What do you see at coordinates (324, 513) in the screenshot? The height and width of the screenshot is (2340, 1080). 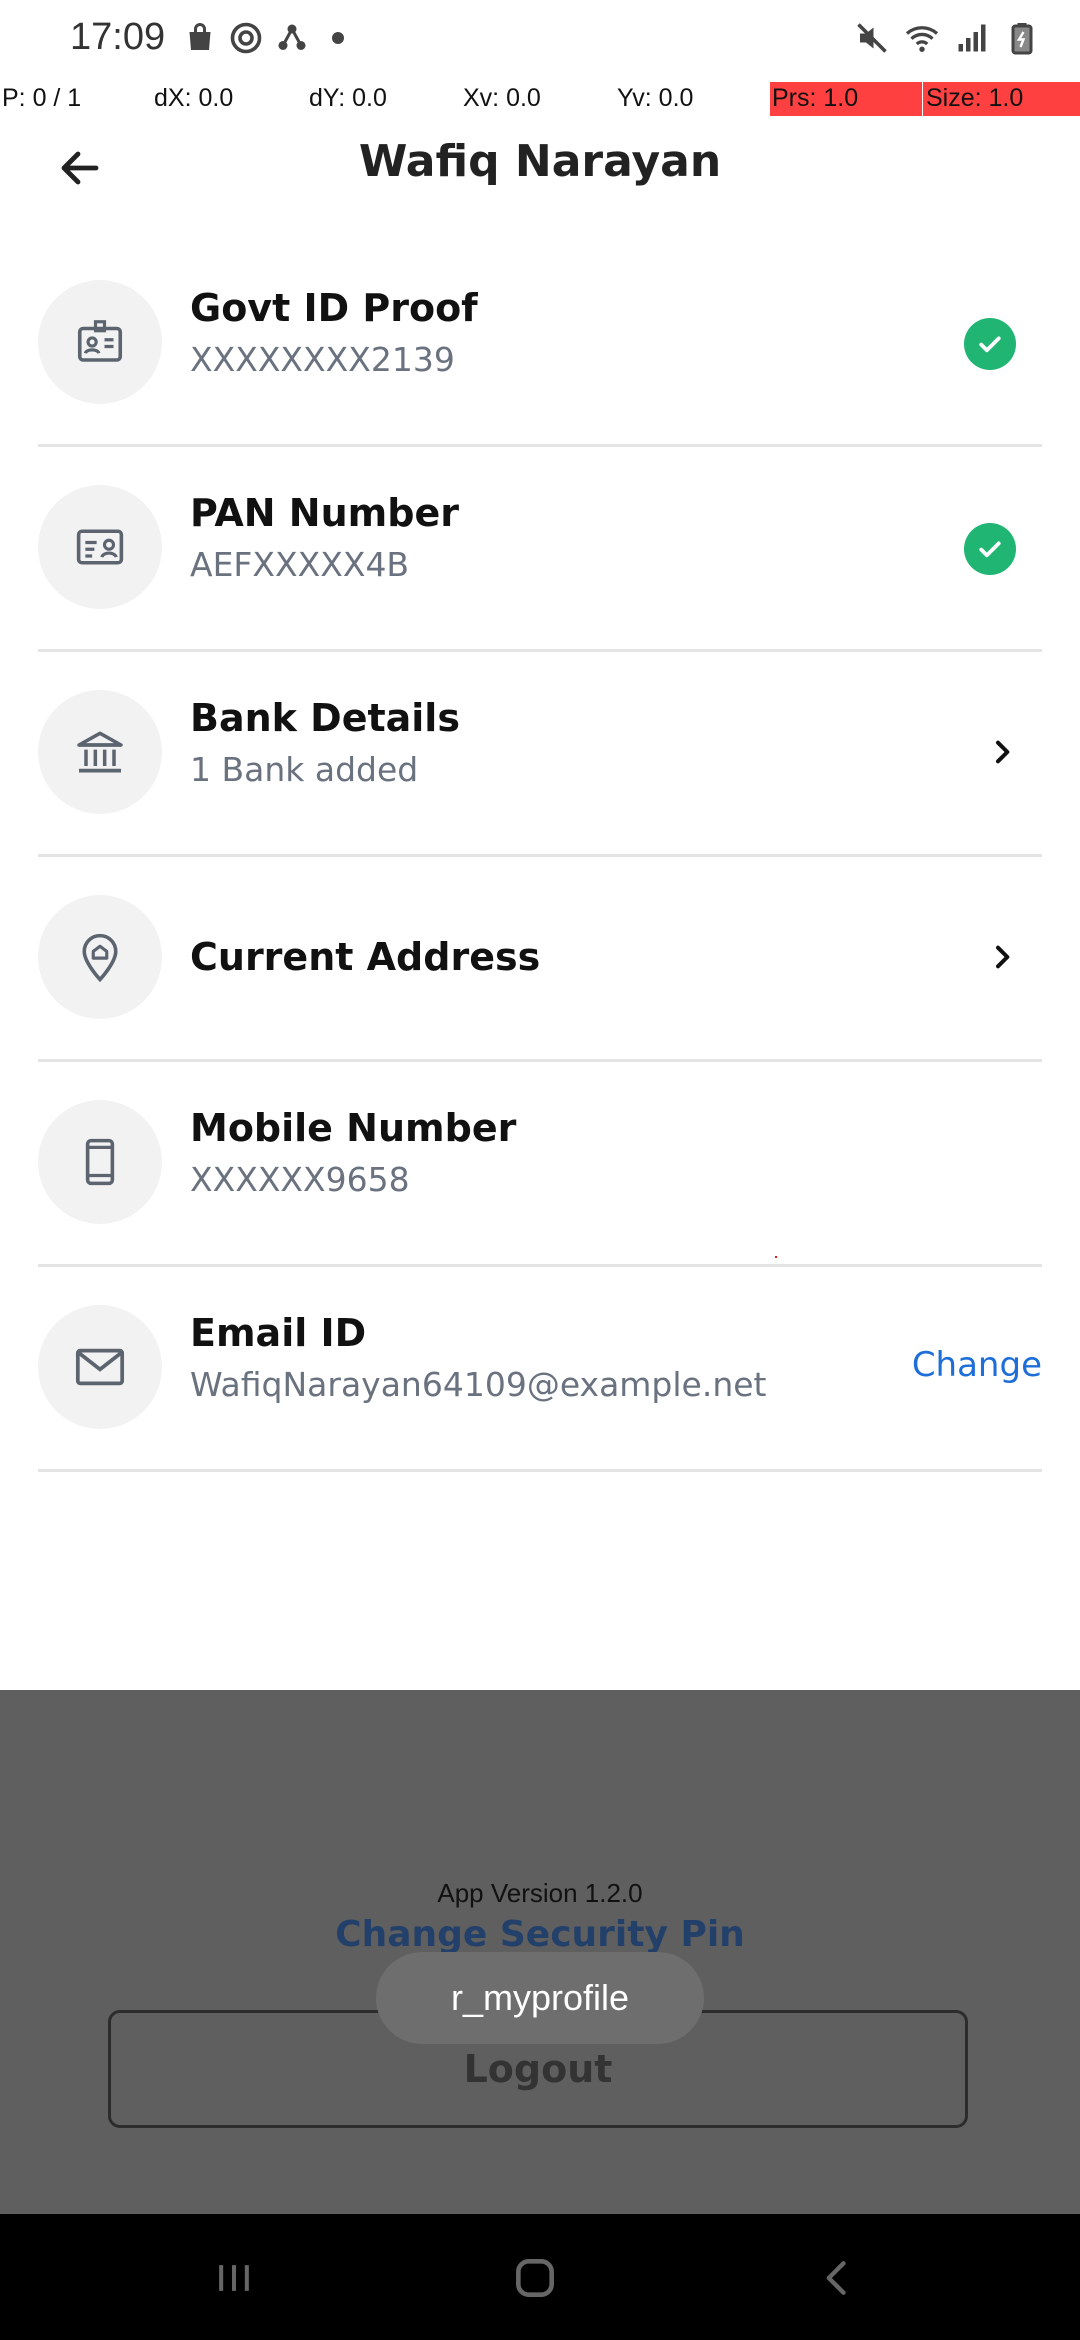 I see `row-title: PAN Number` at bounding box center [324, 513].